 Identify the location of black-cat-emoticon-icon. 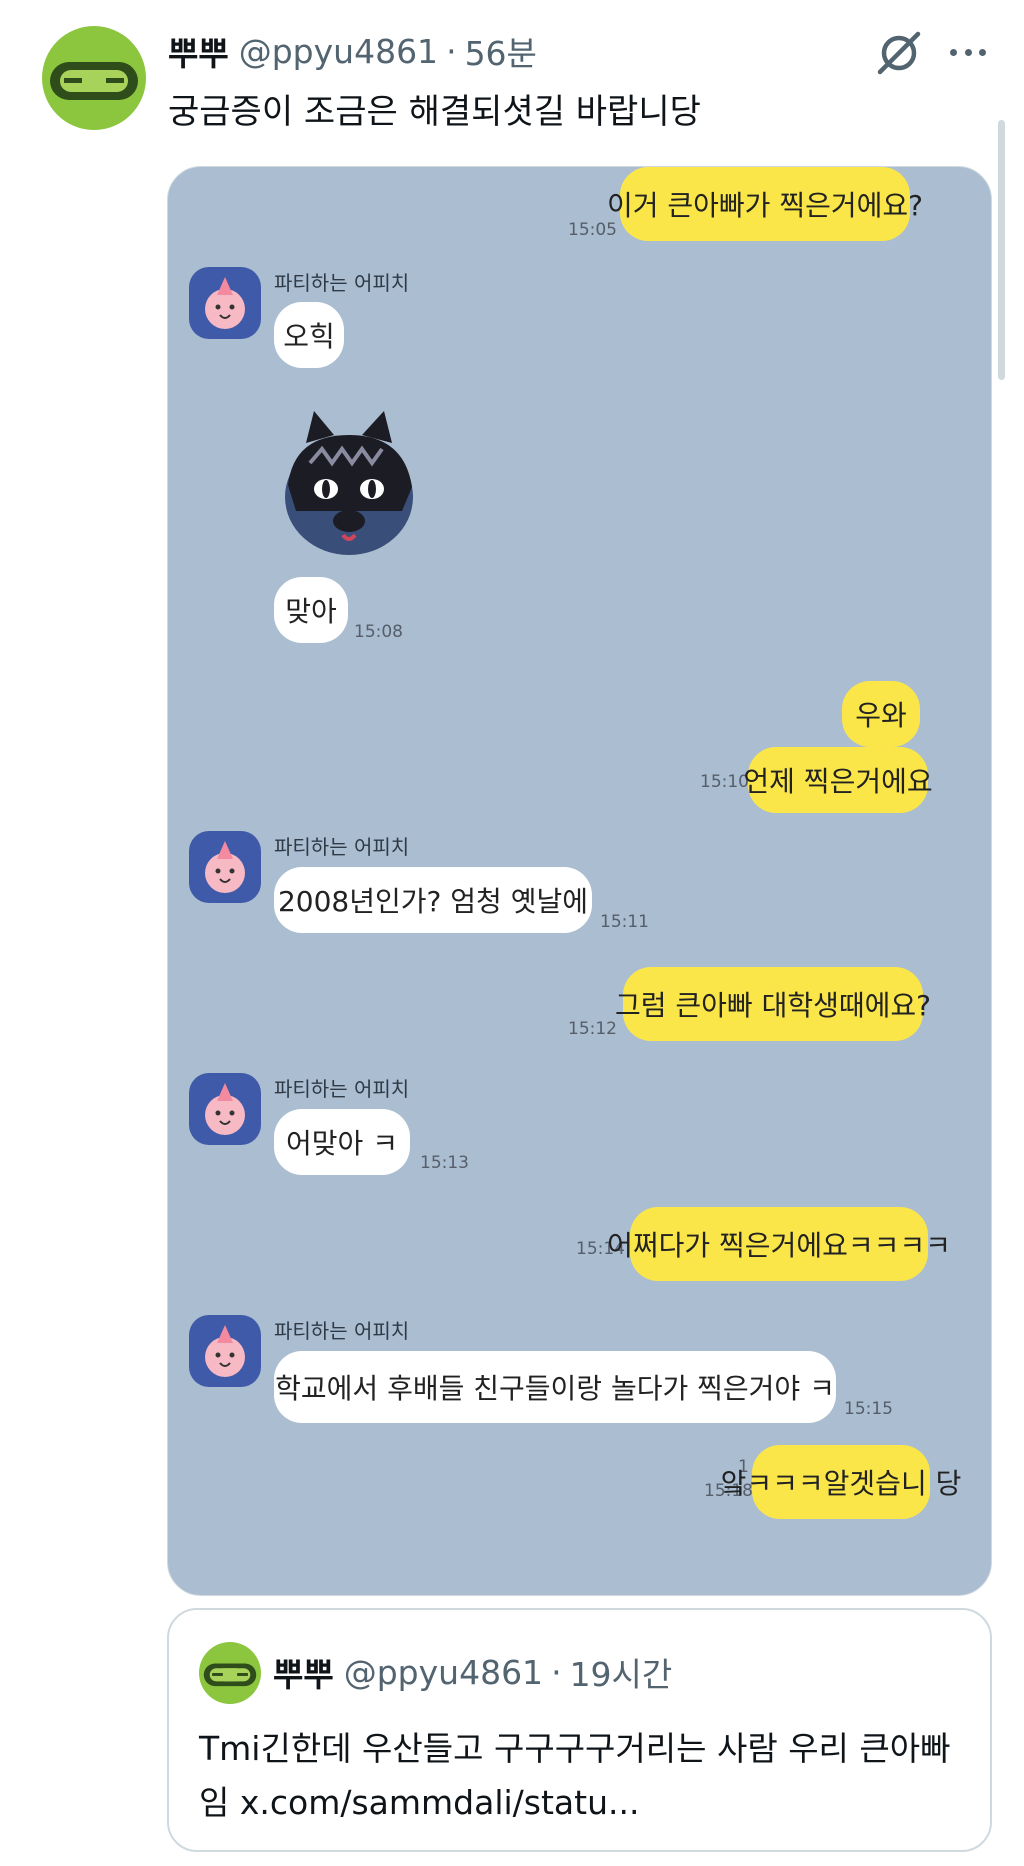
(349, 486).